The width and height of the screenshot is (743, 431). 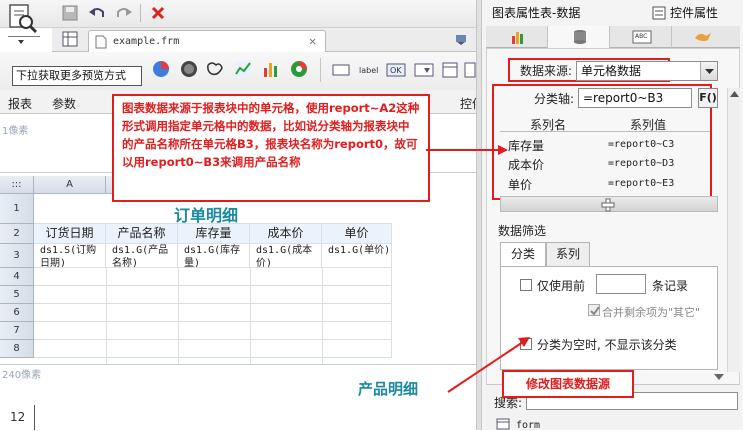 What do you see at coordinates (357, 256) in the screenshot?
I see `data-cell: ds1.G(单价)` at bounding box center [357, 256].